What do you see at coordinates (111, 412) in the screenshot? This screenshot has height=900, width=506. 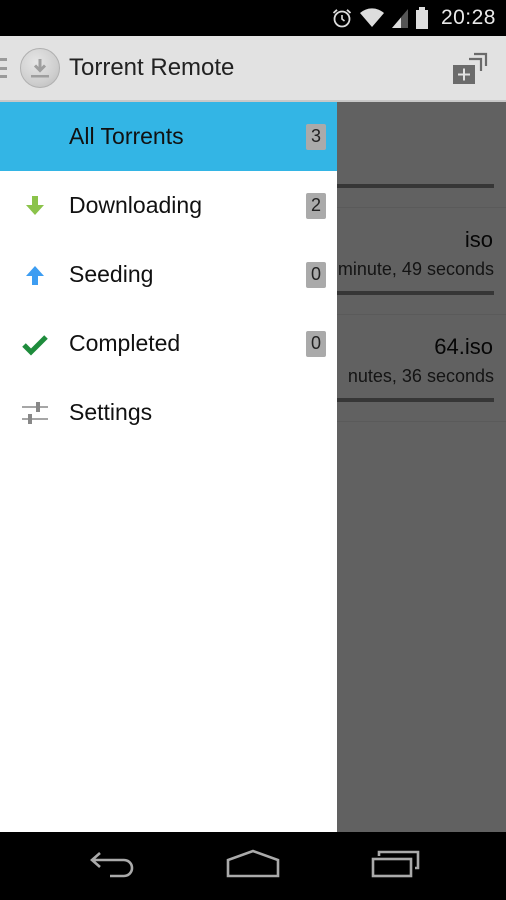 I see `drawer-item-label: Settings` at bounding box center [111, 412].